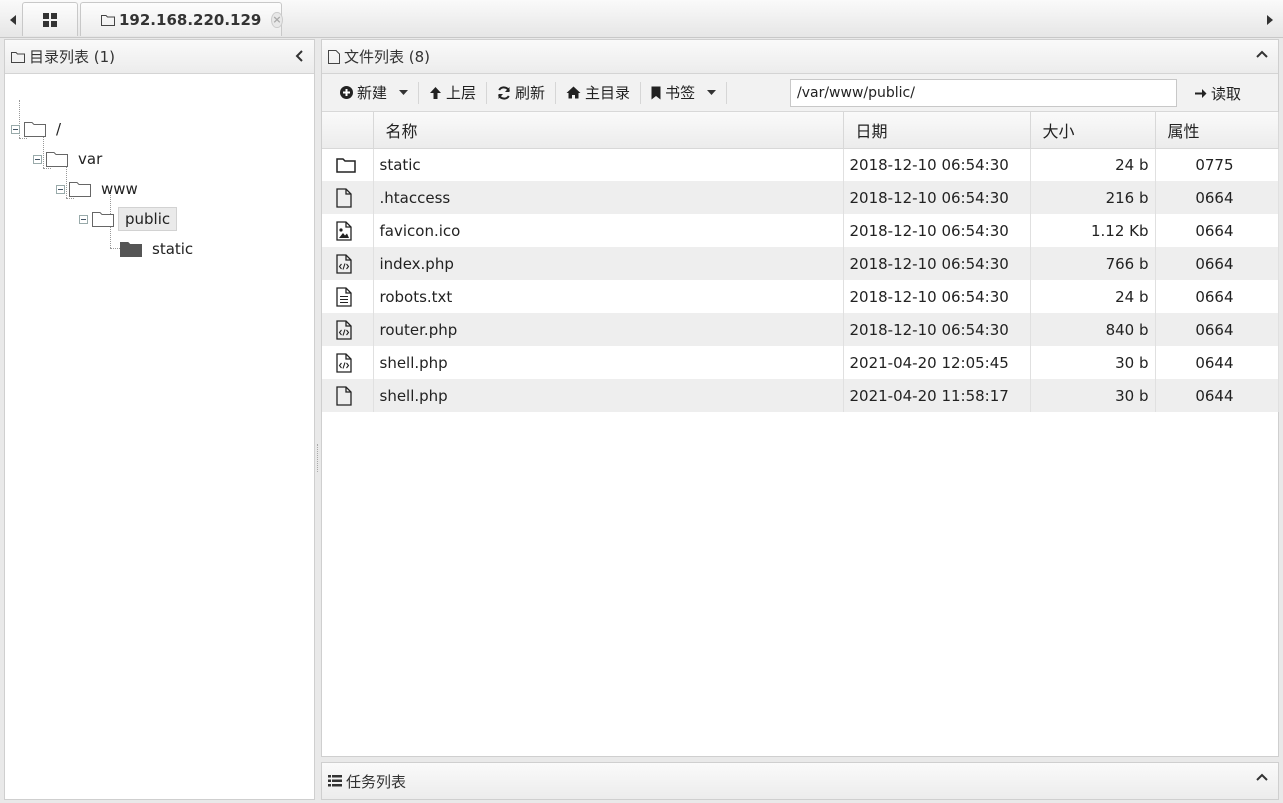 Image resolution: width=1283 pixels, height=803 pixels. What do you see at coordinates (348, 230) in the screenshot?
I see `image-file-icon` at bounding box center [348, 230].